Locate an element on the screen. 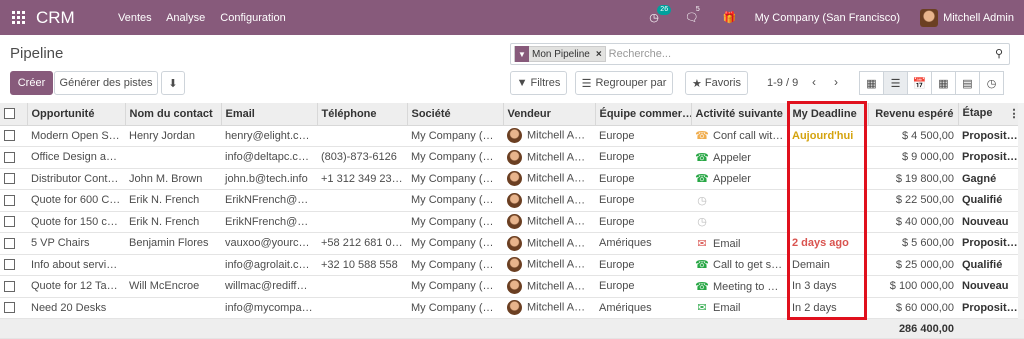 The width and height of the screenshot is (1024, 339). generate-leads-button: Générer des pistes is located at coordinates (106, 83).